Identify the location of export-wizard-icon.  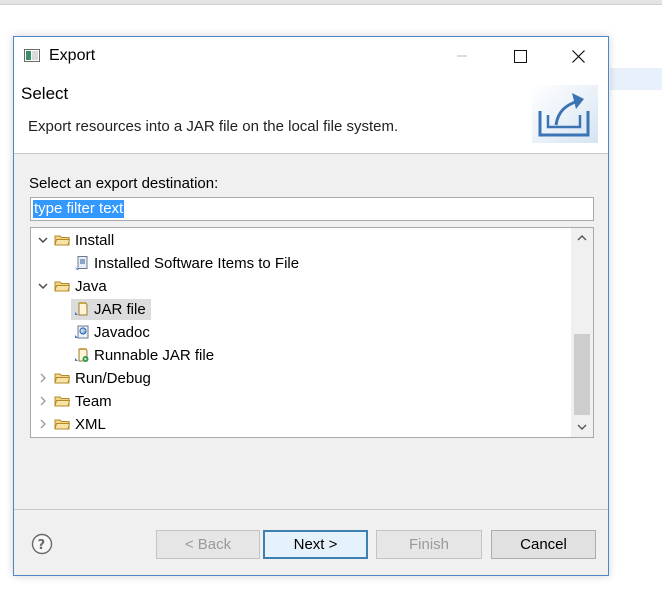
(565, 114).